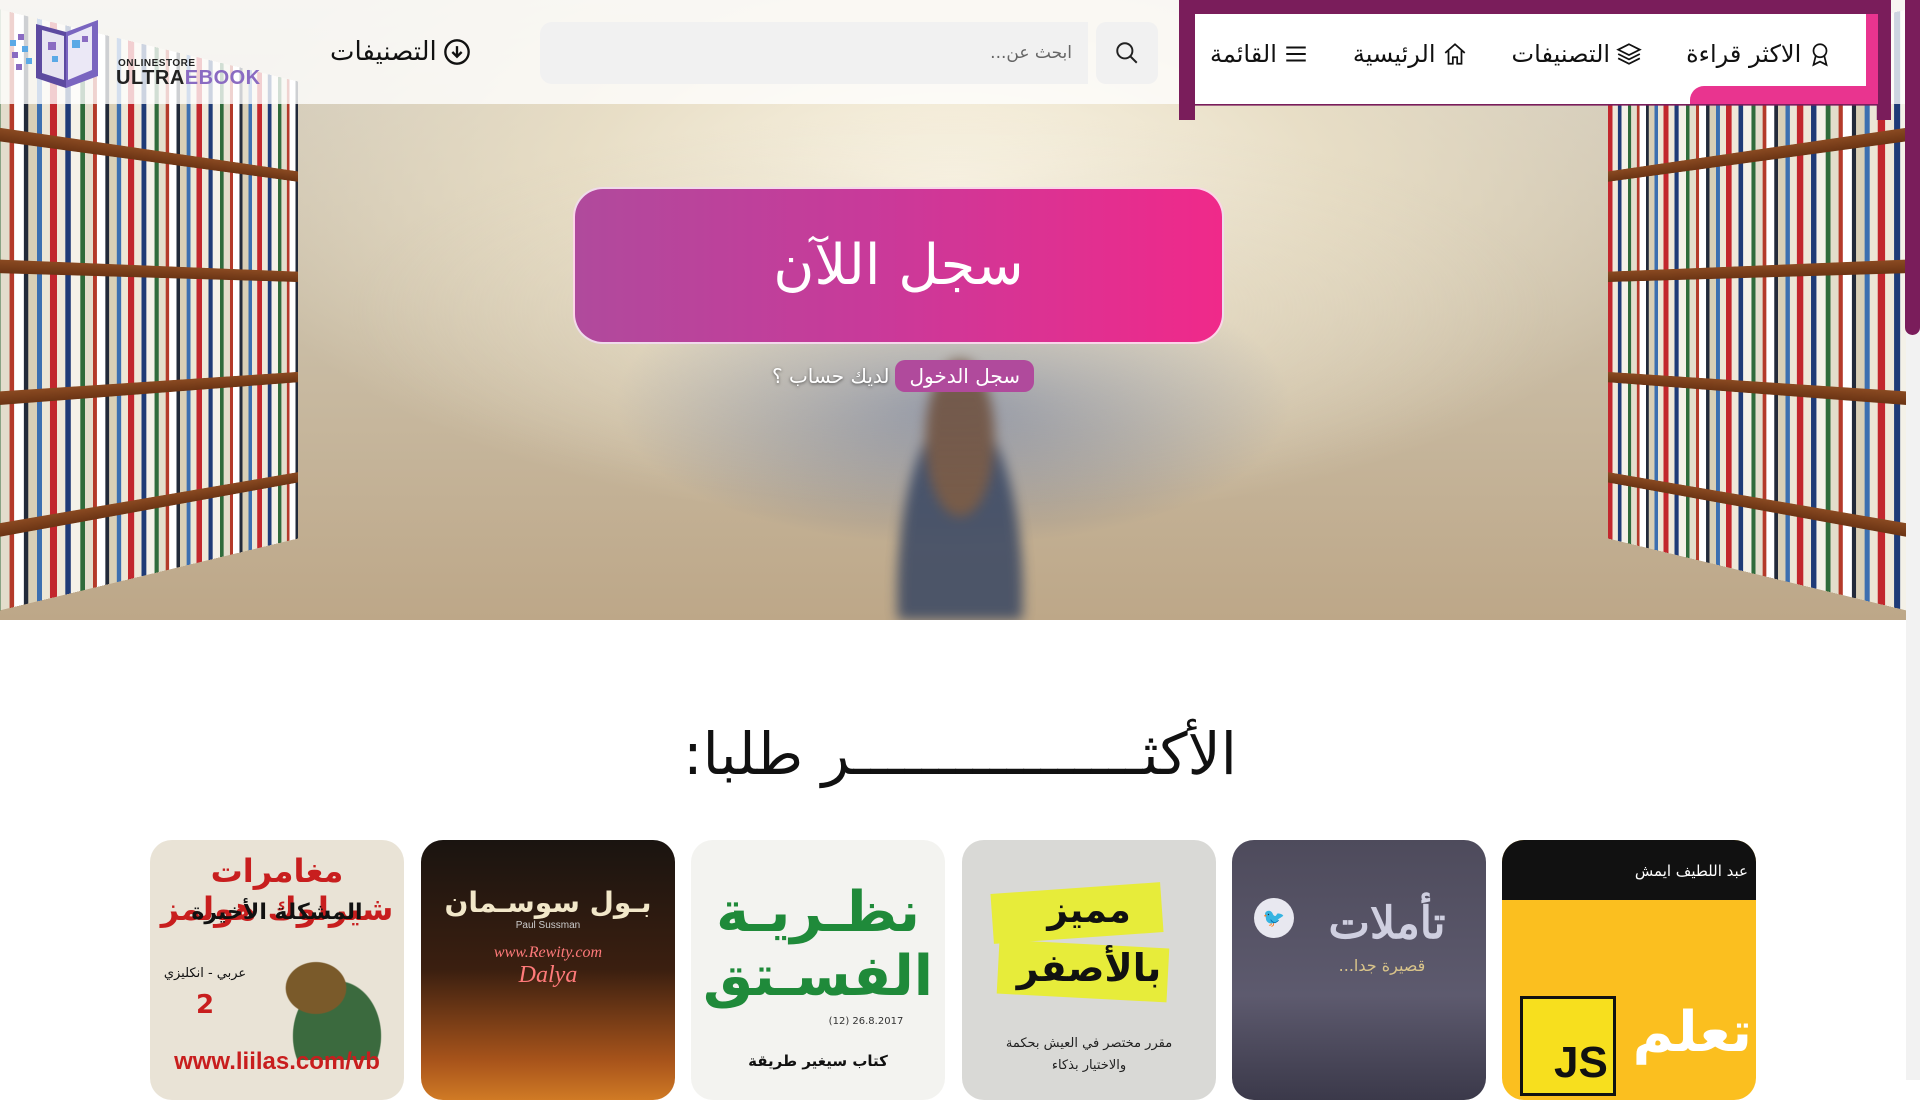  I want to click on book-title: نظـريـة, so click(818, 912).